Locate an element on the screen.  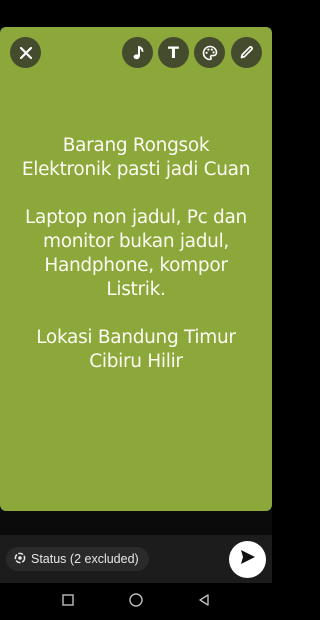
status-text-line: Barang Rongsok is located at coordinates (136, 145).